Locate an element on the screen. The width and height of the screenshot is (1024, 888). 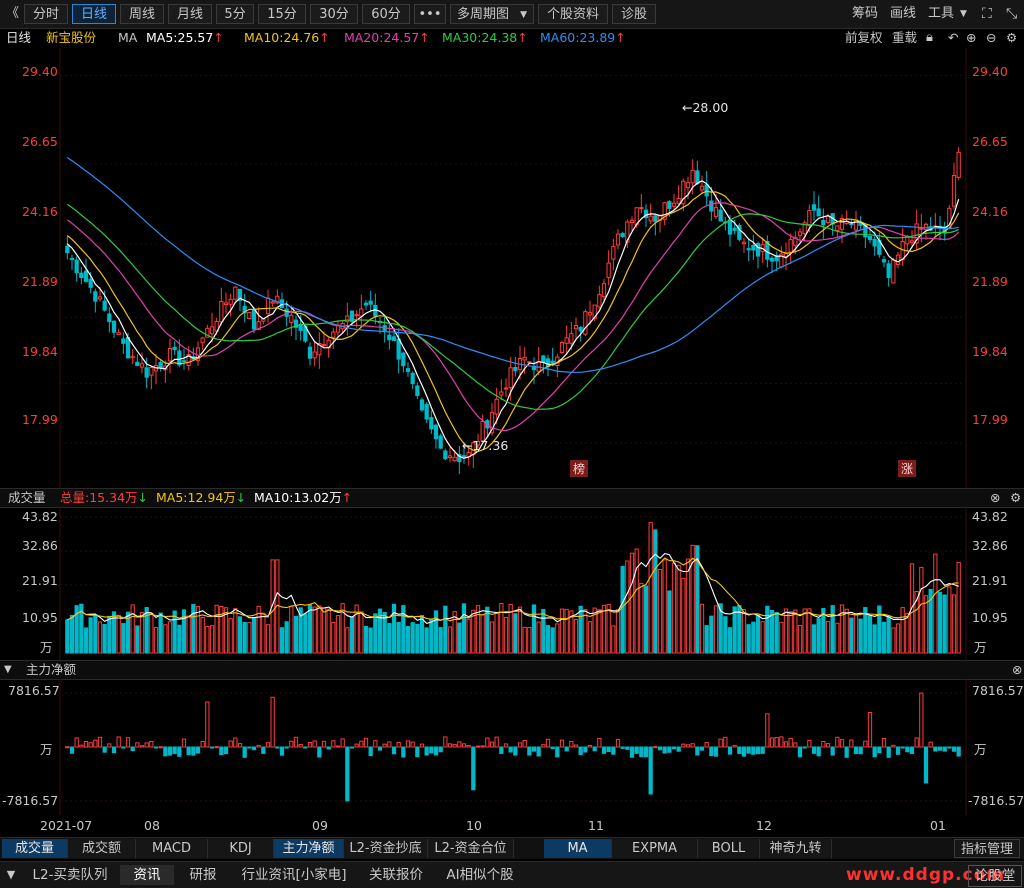
lock-icon: 🔒︎ is located at coordinates (929, 38).